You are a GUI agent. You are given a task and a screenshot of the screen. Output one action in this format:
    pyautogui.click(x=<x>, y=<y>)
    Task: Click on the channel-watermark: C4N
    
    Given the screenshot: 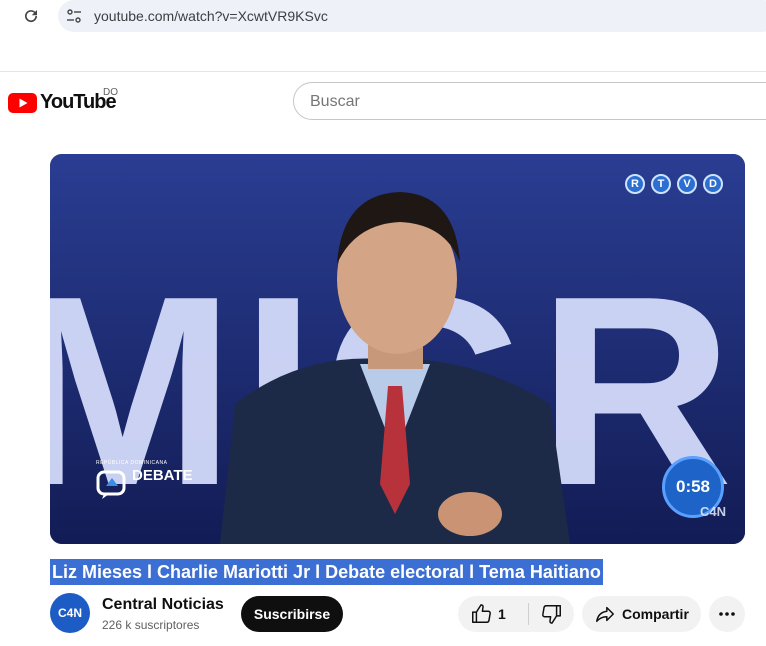 What is the action you would take?
    pyautogui.click(x=713, y=511)
    